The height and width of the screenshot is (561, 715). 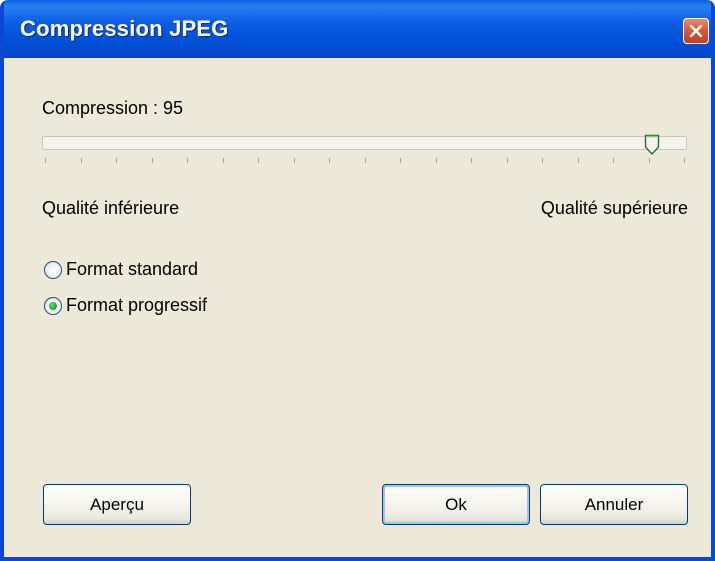 What do you see at coordinates (117, 504) in the screenshot?
I see `preview-button: Aperçu` at bounding box center [117, 504].